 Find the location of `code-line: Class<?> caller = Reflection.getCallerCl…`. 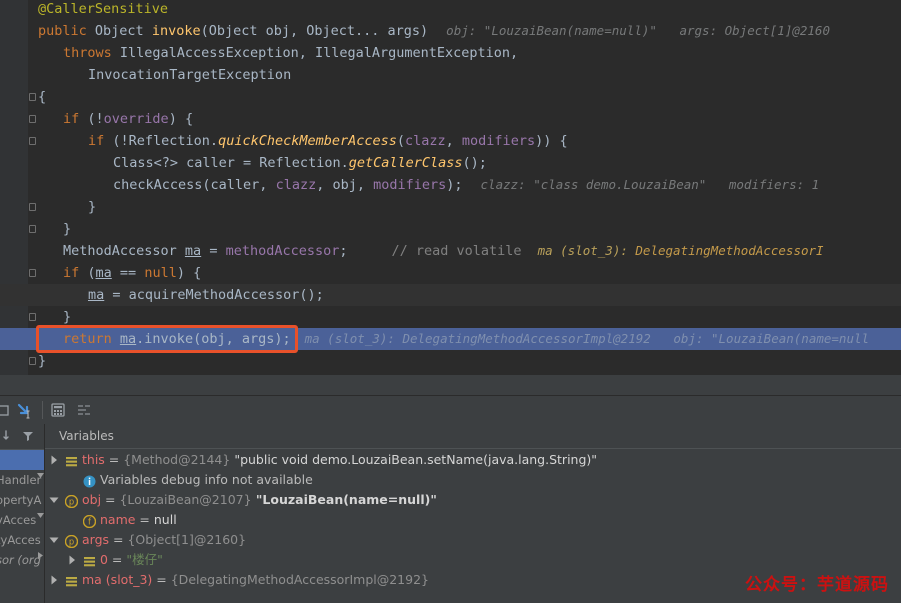

code-line: Class<?> caller = Reflection.getCallerCl… is located at coordinates (450, 163).